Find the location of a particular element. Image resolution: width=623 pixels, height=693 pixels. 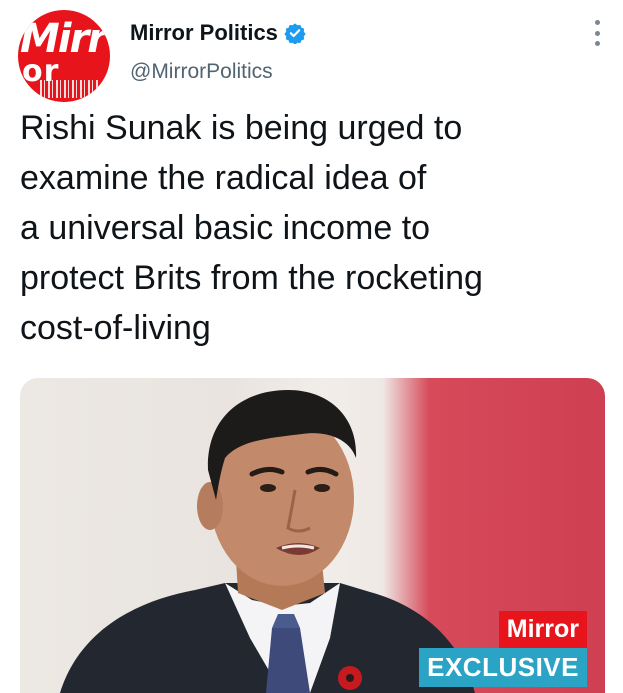

avatar-barcode-graphic is located at coordinates (70, 89).